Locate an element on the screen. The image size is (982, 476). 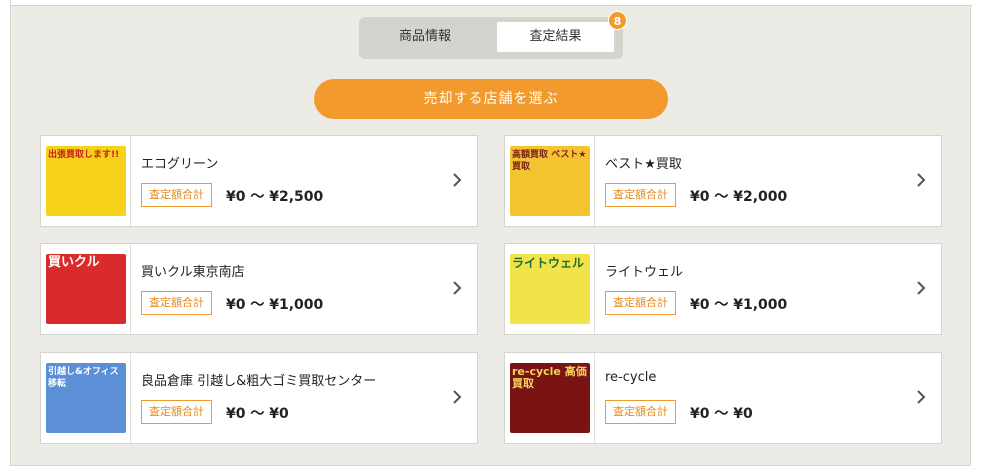
store-thumbnail: 買いクル is located at coordinates (86, 289).